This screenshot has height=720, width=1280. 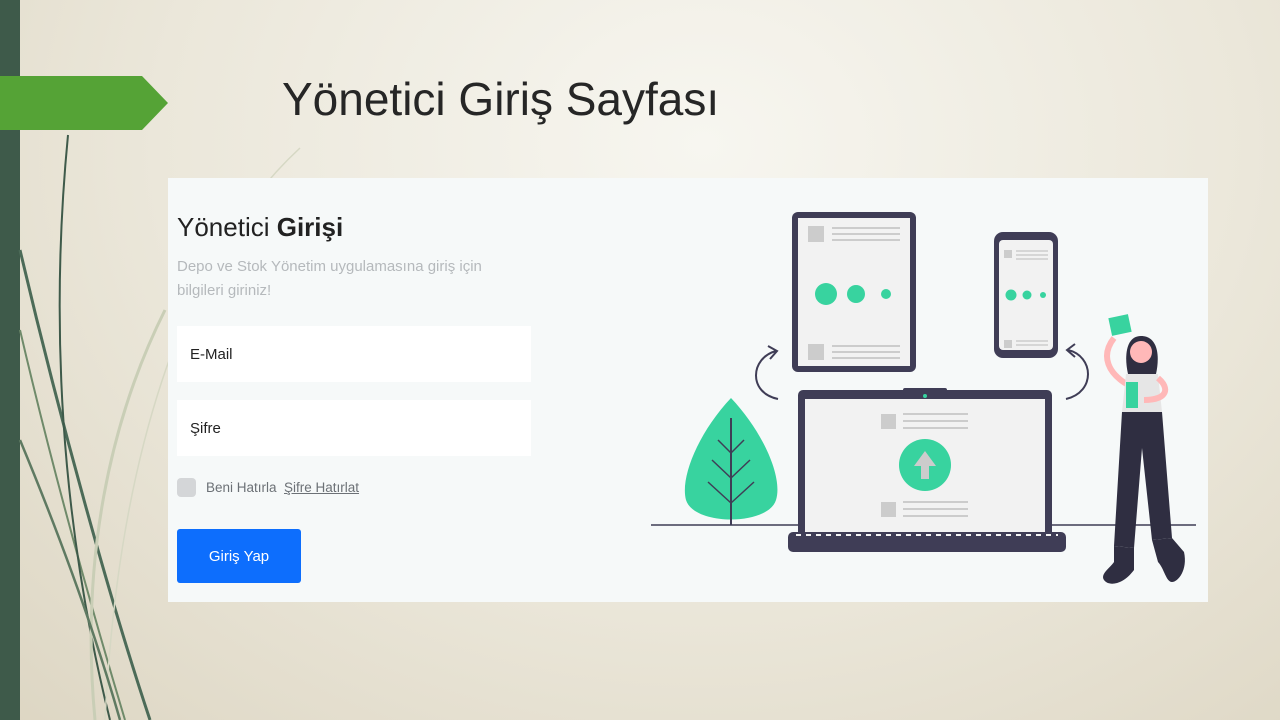 What do you see at coordinates (239, 556) in the screenshot?
I see `login-button: Giriş Yap` at bounding box center [239, 556].